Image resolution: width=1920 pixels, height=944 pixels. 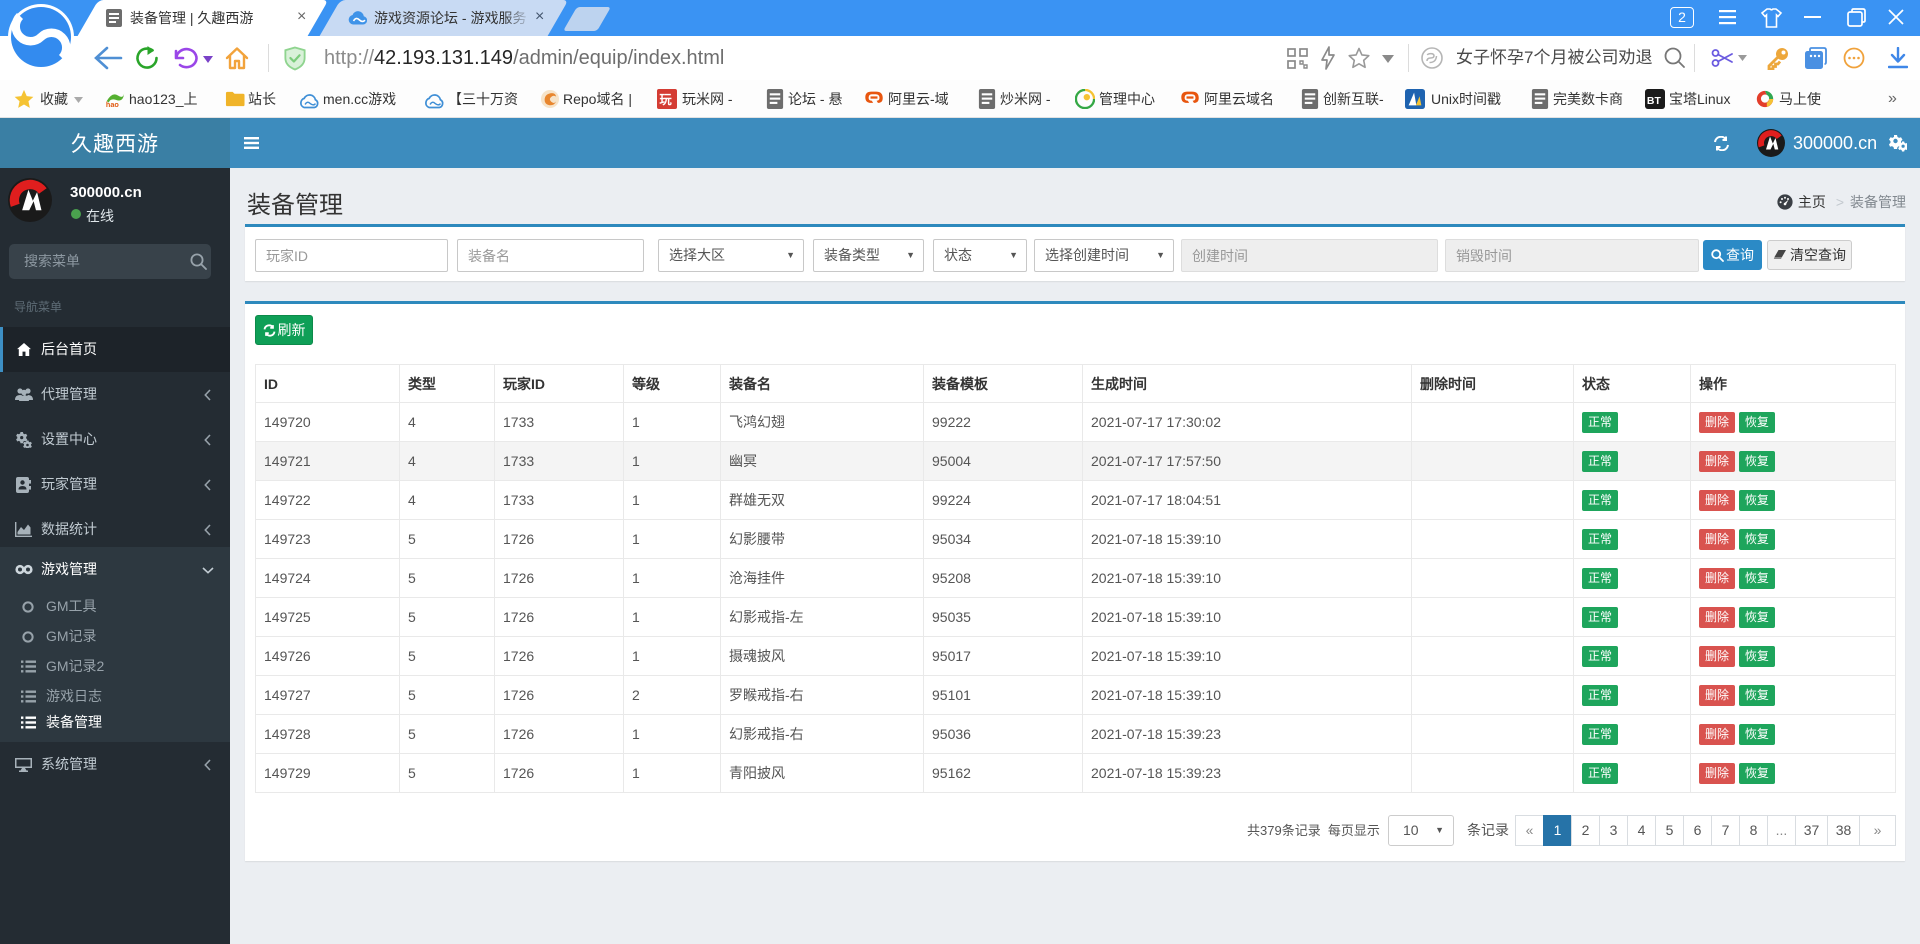 I want to click on svg-text: hao, so click(x=112, y=104).